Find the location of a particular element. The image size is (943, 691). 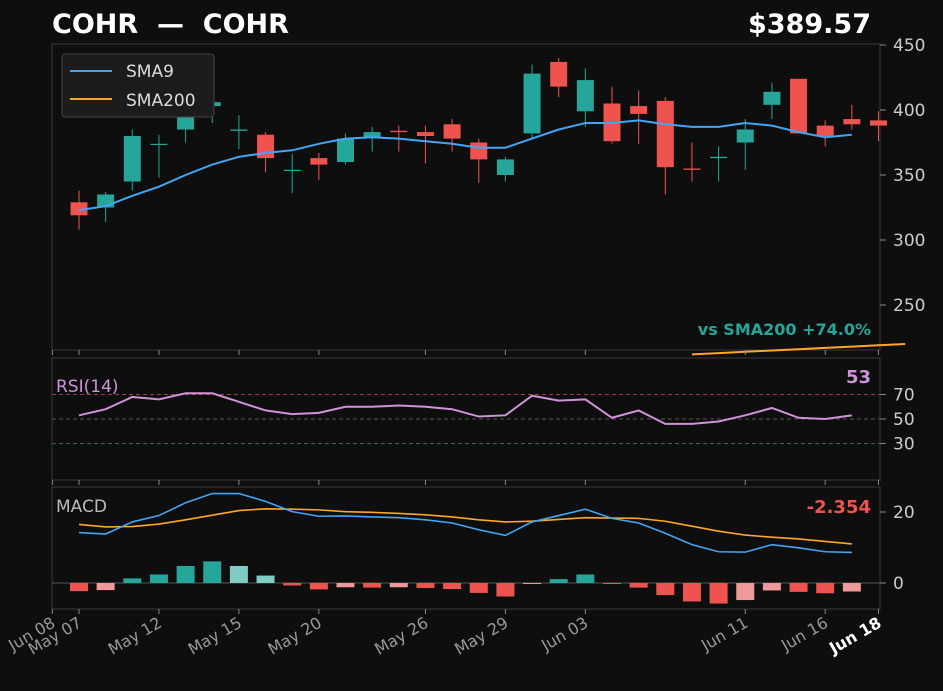

sma200-annotation: vs SMA200 +74.0% is located at coordinates (784, 329).